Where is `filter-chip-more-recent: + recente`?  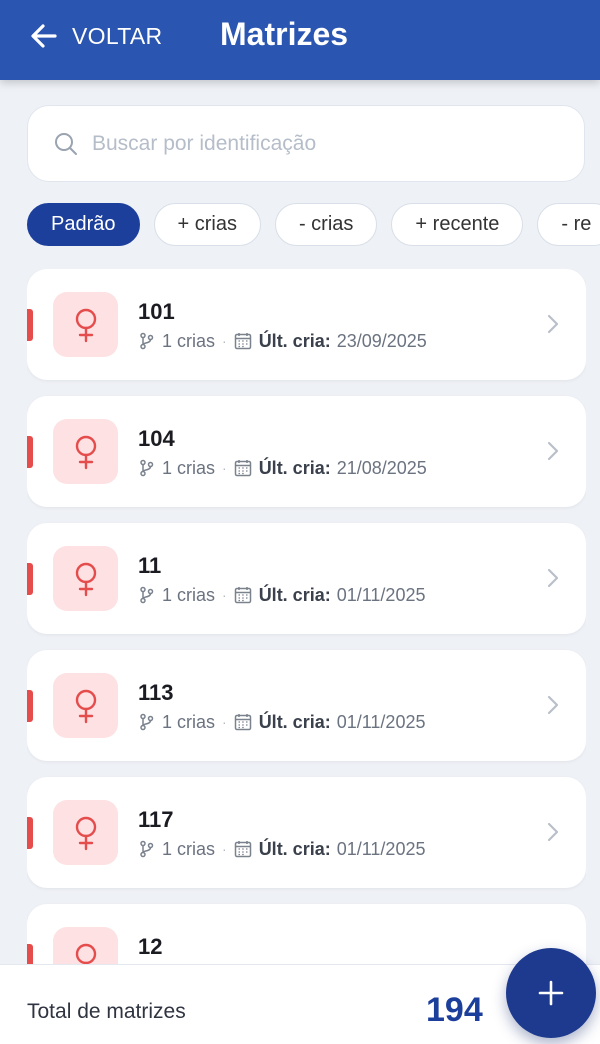
filter-chip-more-recent: + recente is located at coordinates (457, 224).